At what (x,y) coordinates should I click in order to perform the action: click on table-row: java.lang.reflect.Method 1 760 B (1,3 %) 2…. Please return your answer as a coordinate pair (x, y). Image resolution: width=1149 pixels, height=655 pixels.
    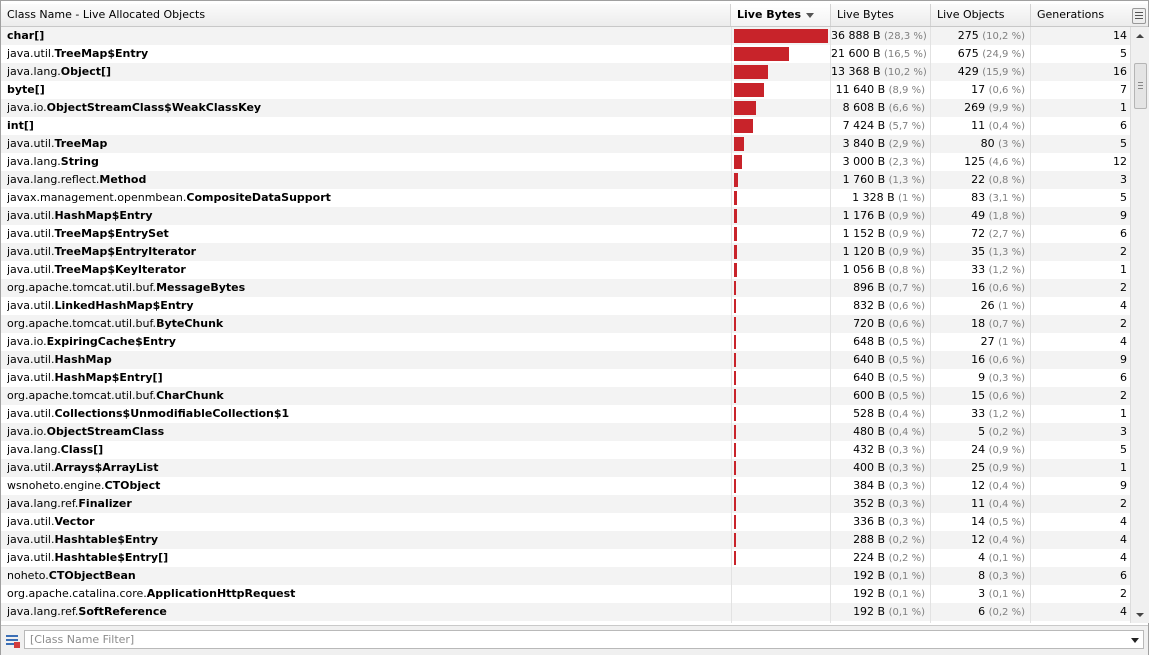
    Looking at the image, I should click on (565, 180).